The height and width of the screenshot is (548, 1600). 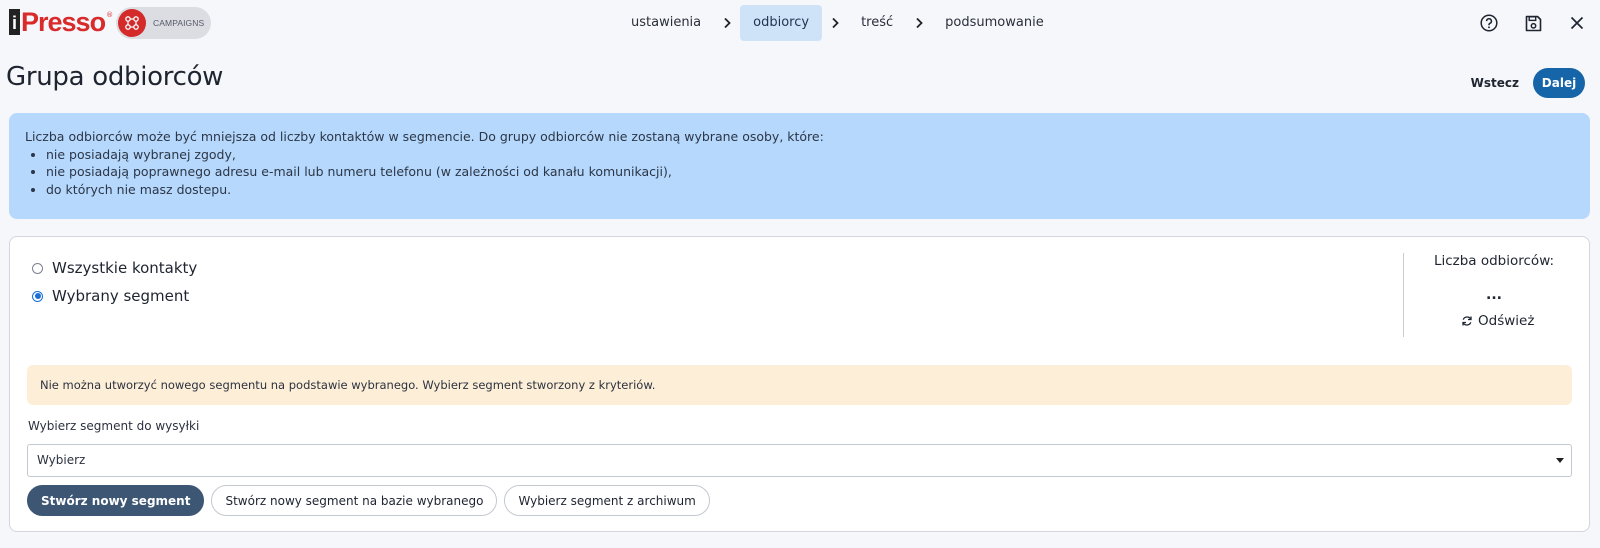 I want to click on caret-down-icon, so click(x=1560, y=460).